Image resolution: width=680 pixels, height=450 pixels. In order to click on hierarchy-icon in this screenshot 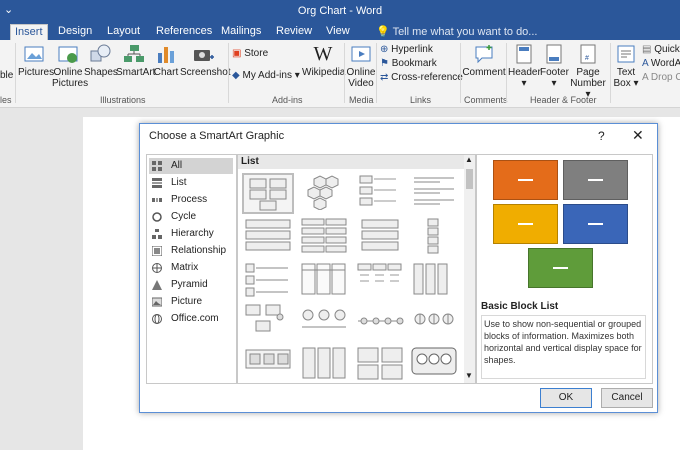, I will do `click(157, 234)`.